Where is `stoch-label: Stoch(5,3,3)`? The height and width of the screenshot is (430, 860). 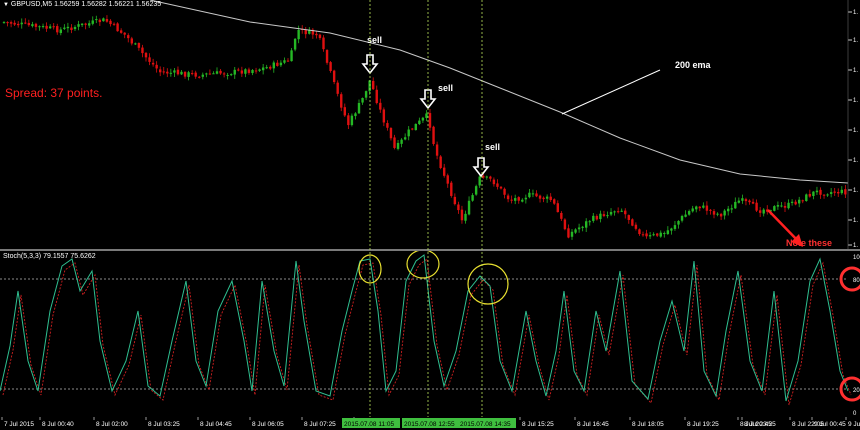
stoch-label: Stoch(5,3,3) is located at coordinates (22, 256).